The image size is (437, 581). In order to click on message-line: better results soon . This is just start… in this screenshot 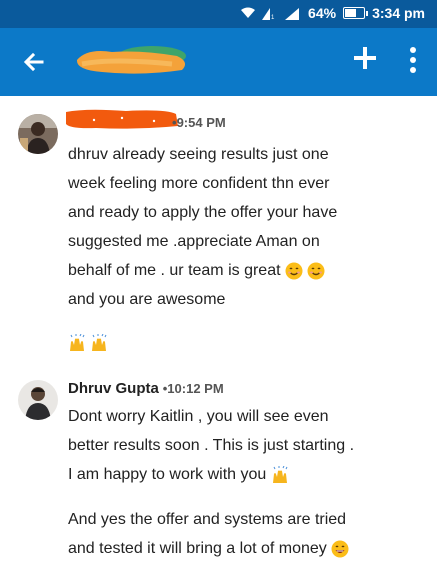, I will do `click(211, 445)`.